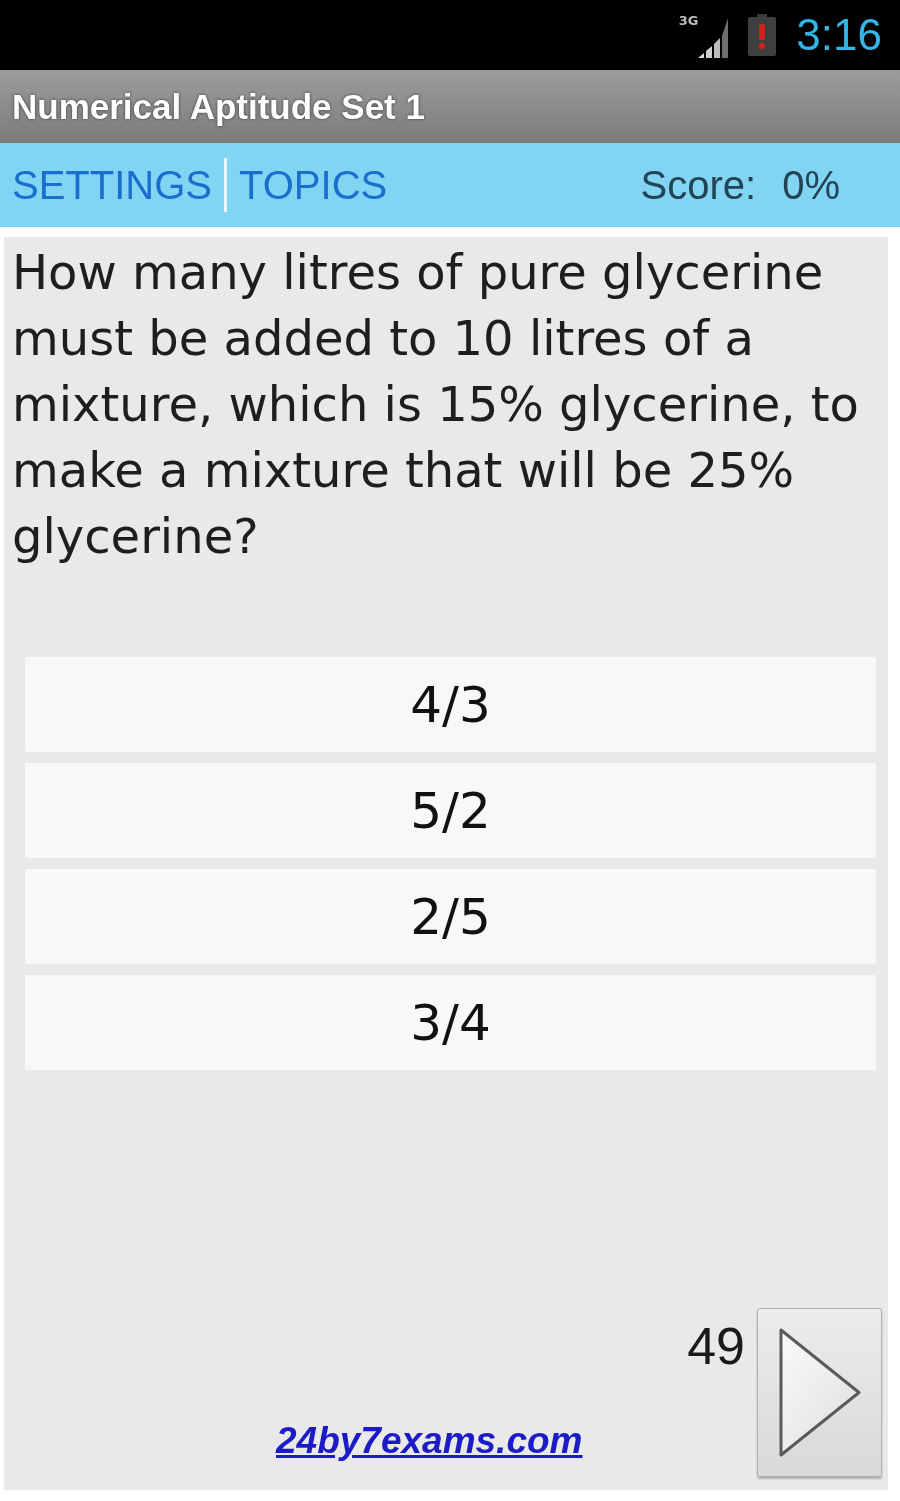 The image size is (900, 1501). Describe the element at coordinates (839, 35) in the screenshot. I see `clock-time: 3:16` at that location.